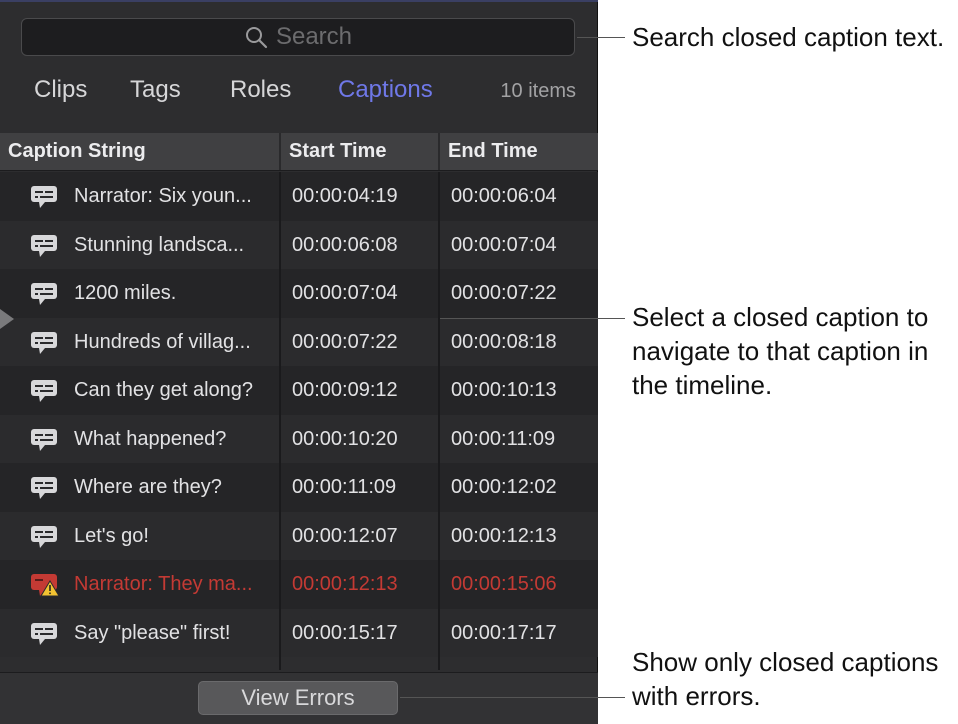 This screenshot has height=724, width=958. What do you see at coordinates (7, 319) in the screenshot?
I see `playhead-marker` at bounding box center [7, 319].